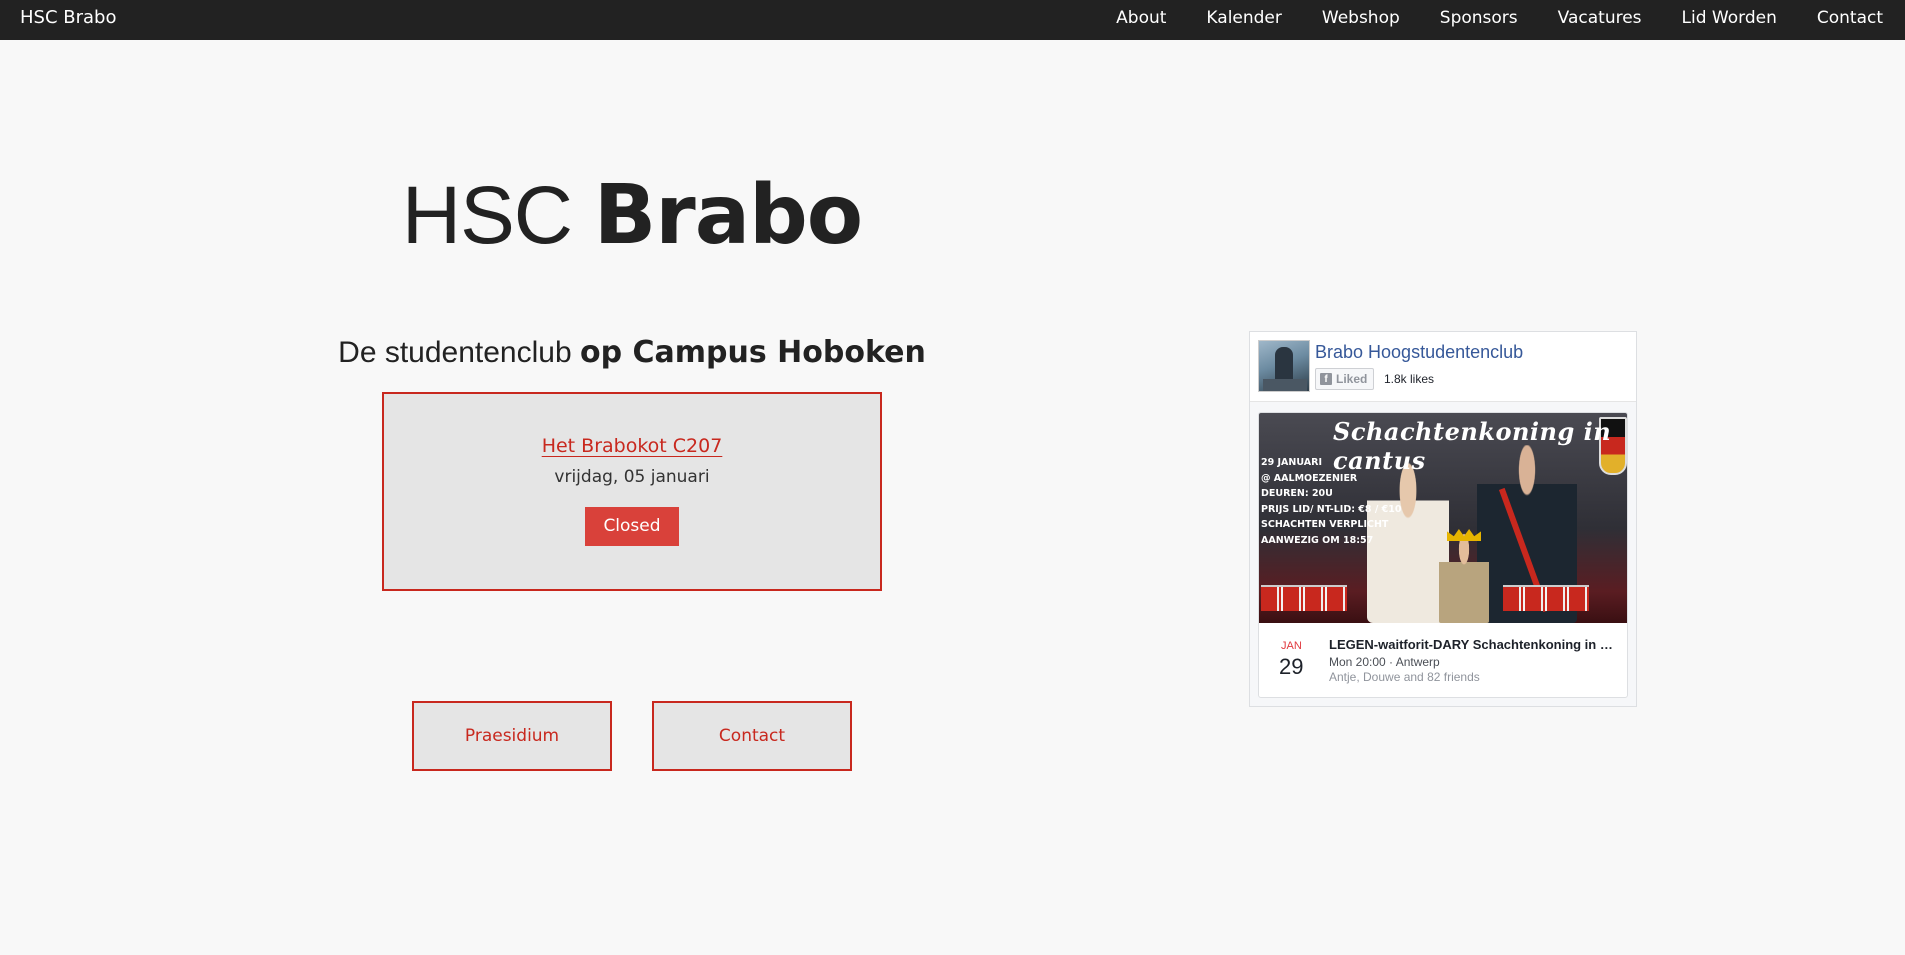  Describe the element at coordinates (1297, 493) in the screenshot. I see `cover-line: DEUREN: 20U` at that location.